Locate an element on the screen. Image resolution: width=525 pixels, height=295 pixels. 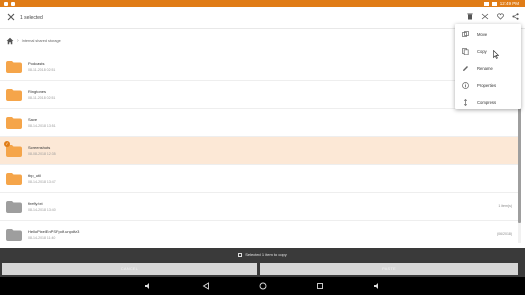
item-name: Podcasts is located at coordinates (36, 63).